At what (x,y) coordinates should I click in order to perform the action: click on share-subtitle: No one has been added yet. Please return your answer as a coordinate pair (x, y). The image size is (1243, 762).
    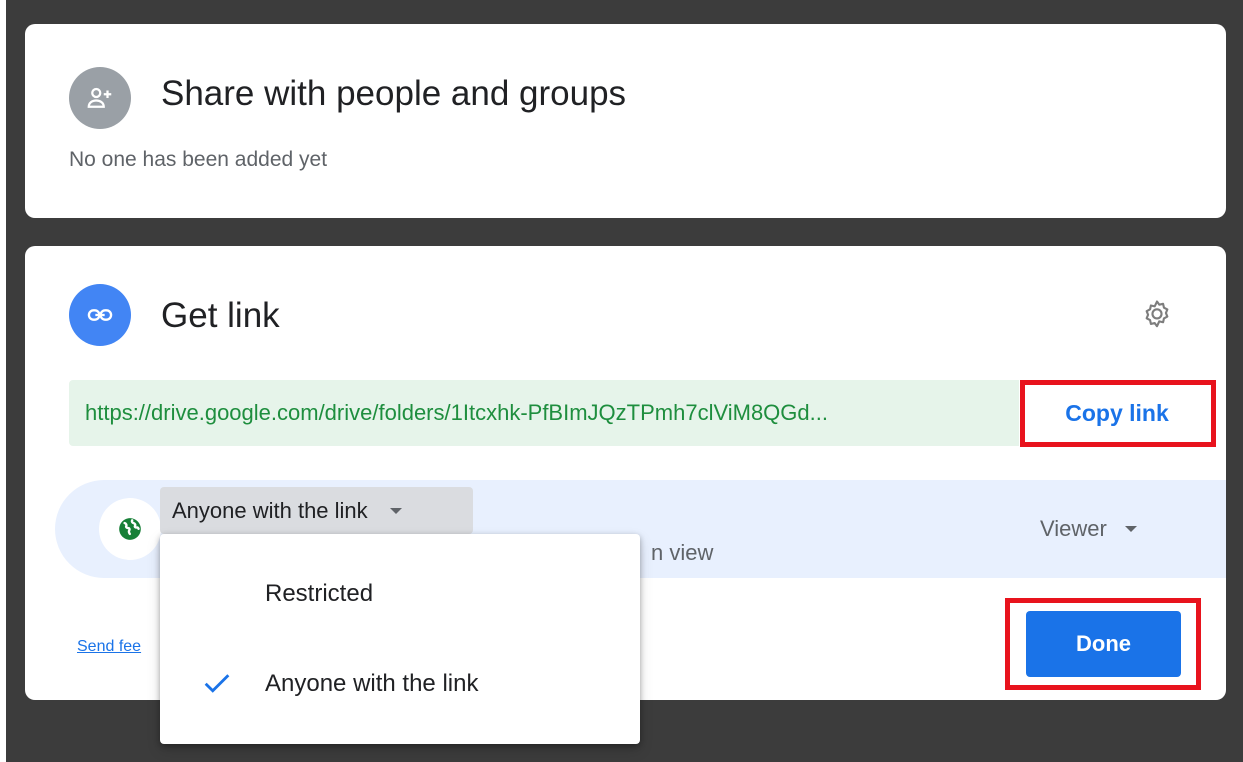
    Looking at the image, I should click on (198, 159).